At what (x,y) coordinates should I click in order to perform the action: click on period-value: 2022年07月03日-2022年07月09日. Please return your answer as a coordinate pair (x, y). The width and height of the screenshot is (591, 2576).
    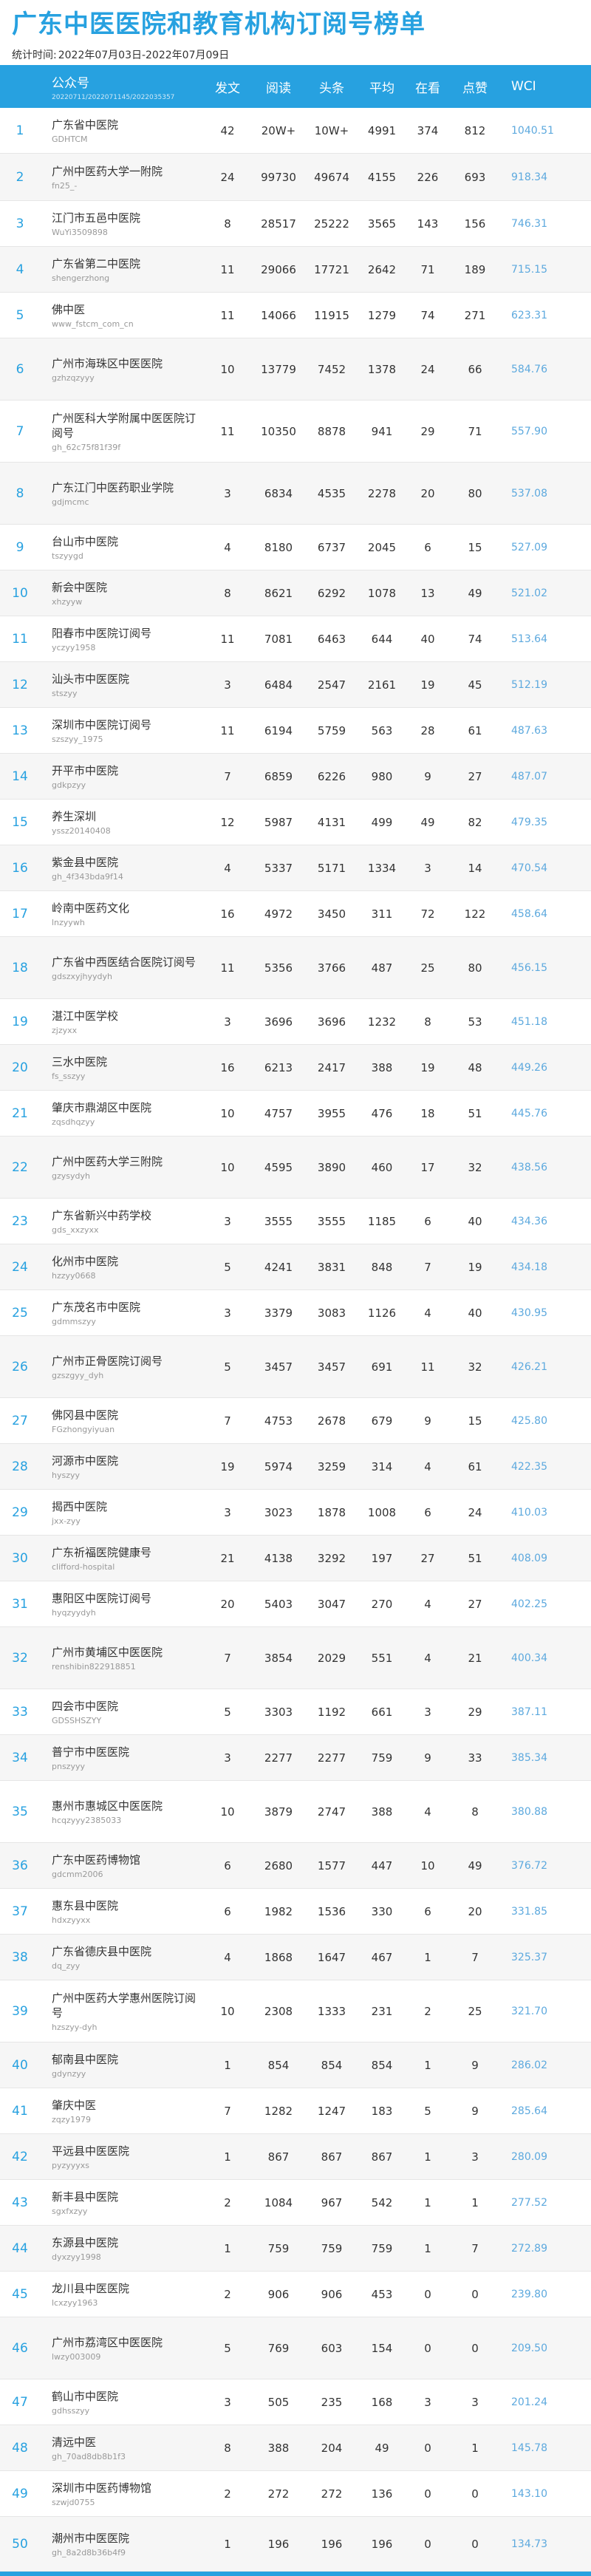
    Looking at the image, I should click on (144, 55).